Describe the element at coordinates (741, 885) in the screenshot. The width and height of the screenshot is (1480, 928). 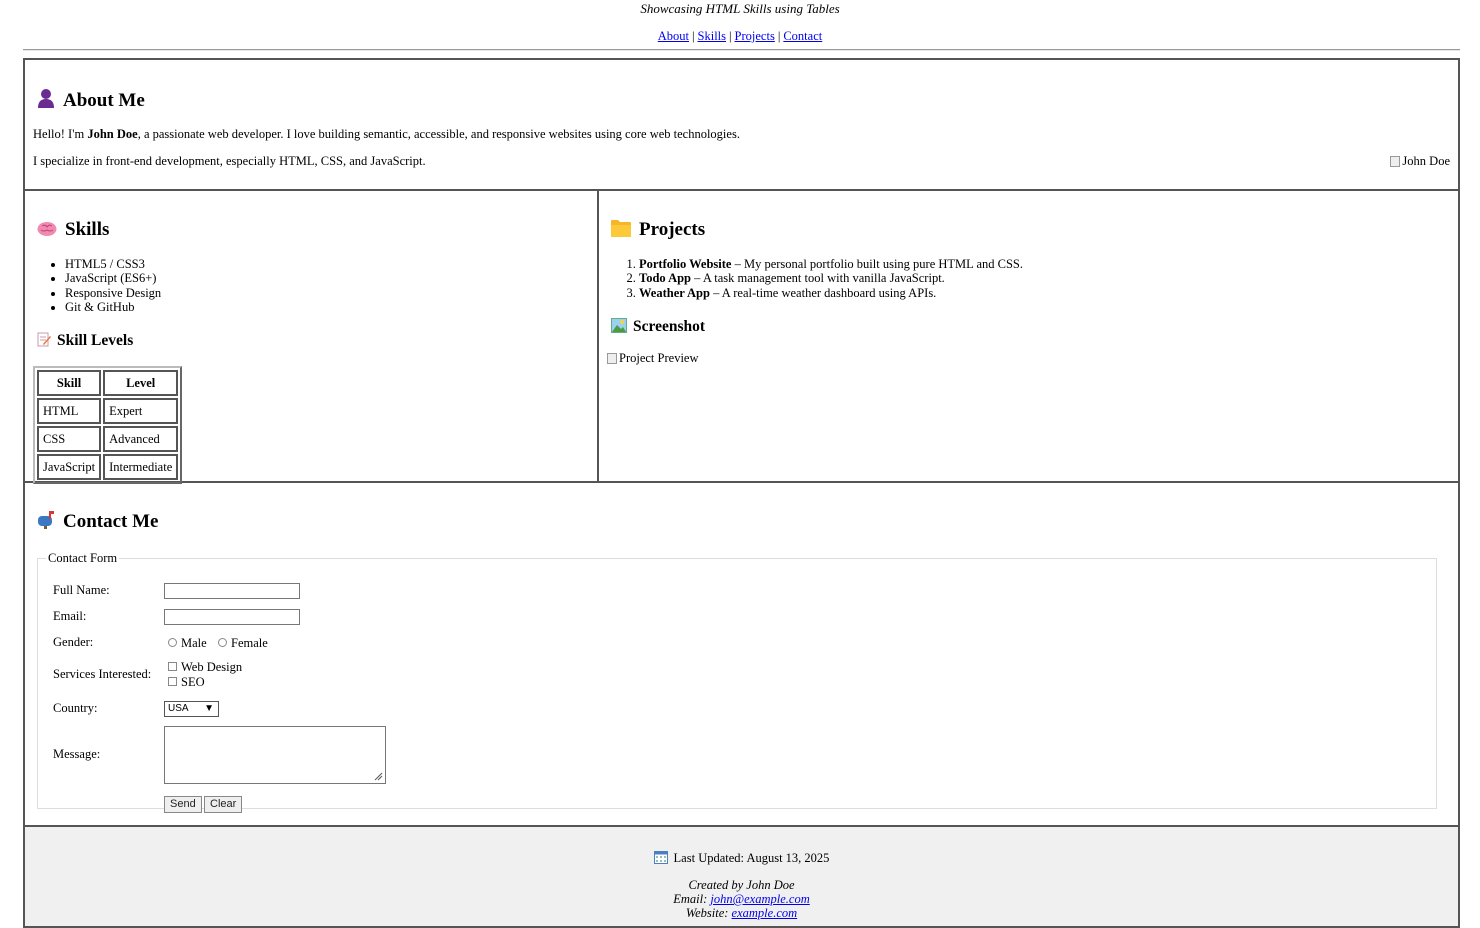
I see `created-by: Created by John Doe` at that location.